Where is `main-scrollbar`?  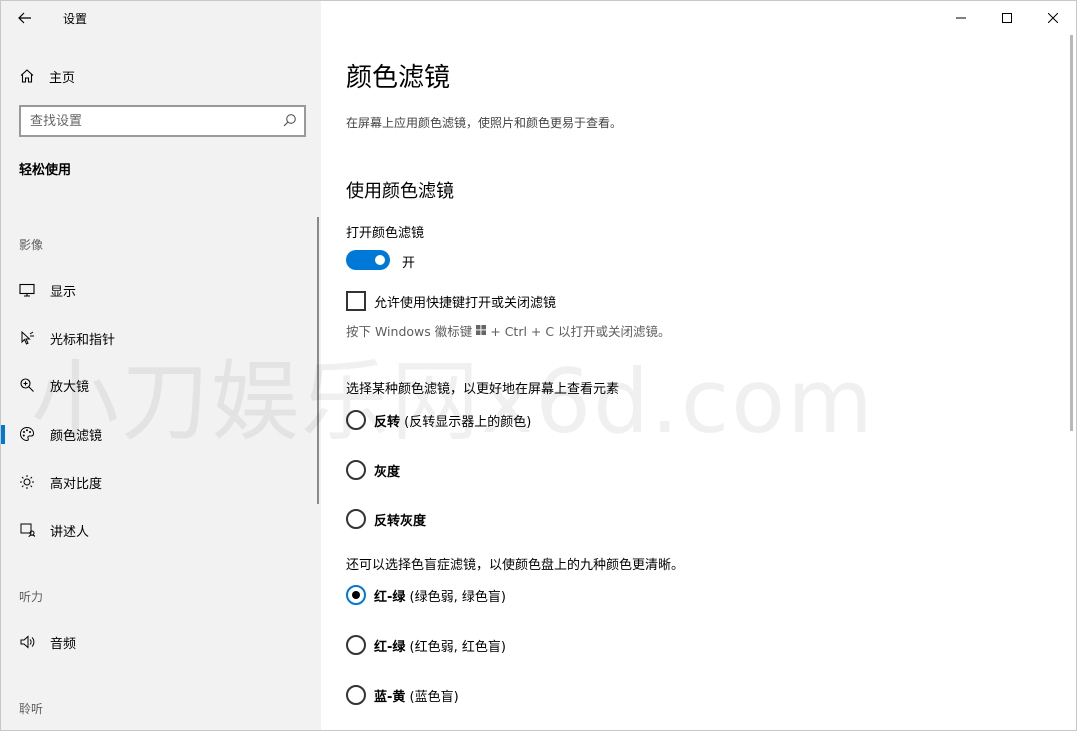
main-scrollbar is located at coordinates (1071, 233).